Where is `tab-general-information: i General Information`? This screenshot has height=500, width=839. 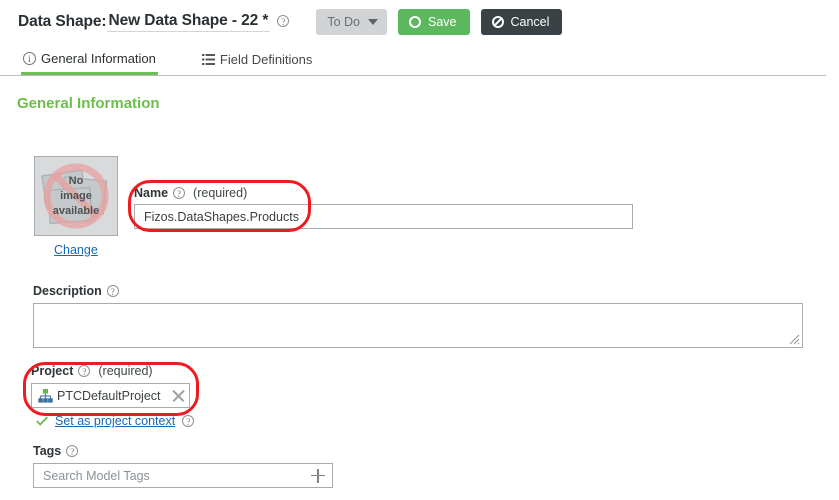 tab-general-information: i General Information is located at coordinates (89, 59).